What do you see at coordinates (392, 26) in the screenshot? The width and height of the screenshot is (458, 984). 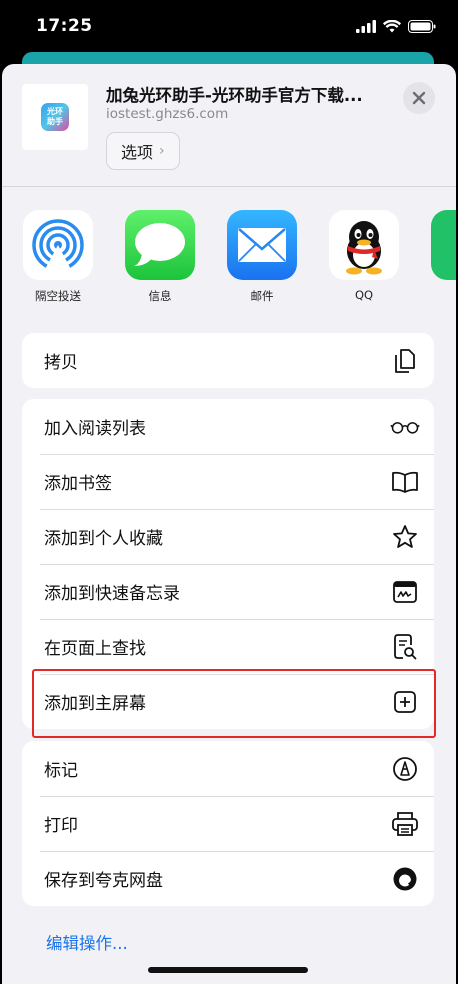 I see `wifi-icon` at bounding box center [392, 26].